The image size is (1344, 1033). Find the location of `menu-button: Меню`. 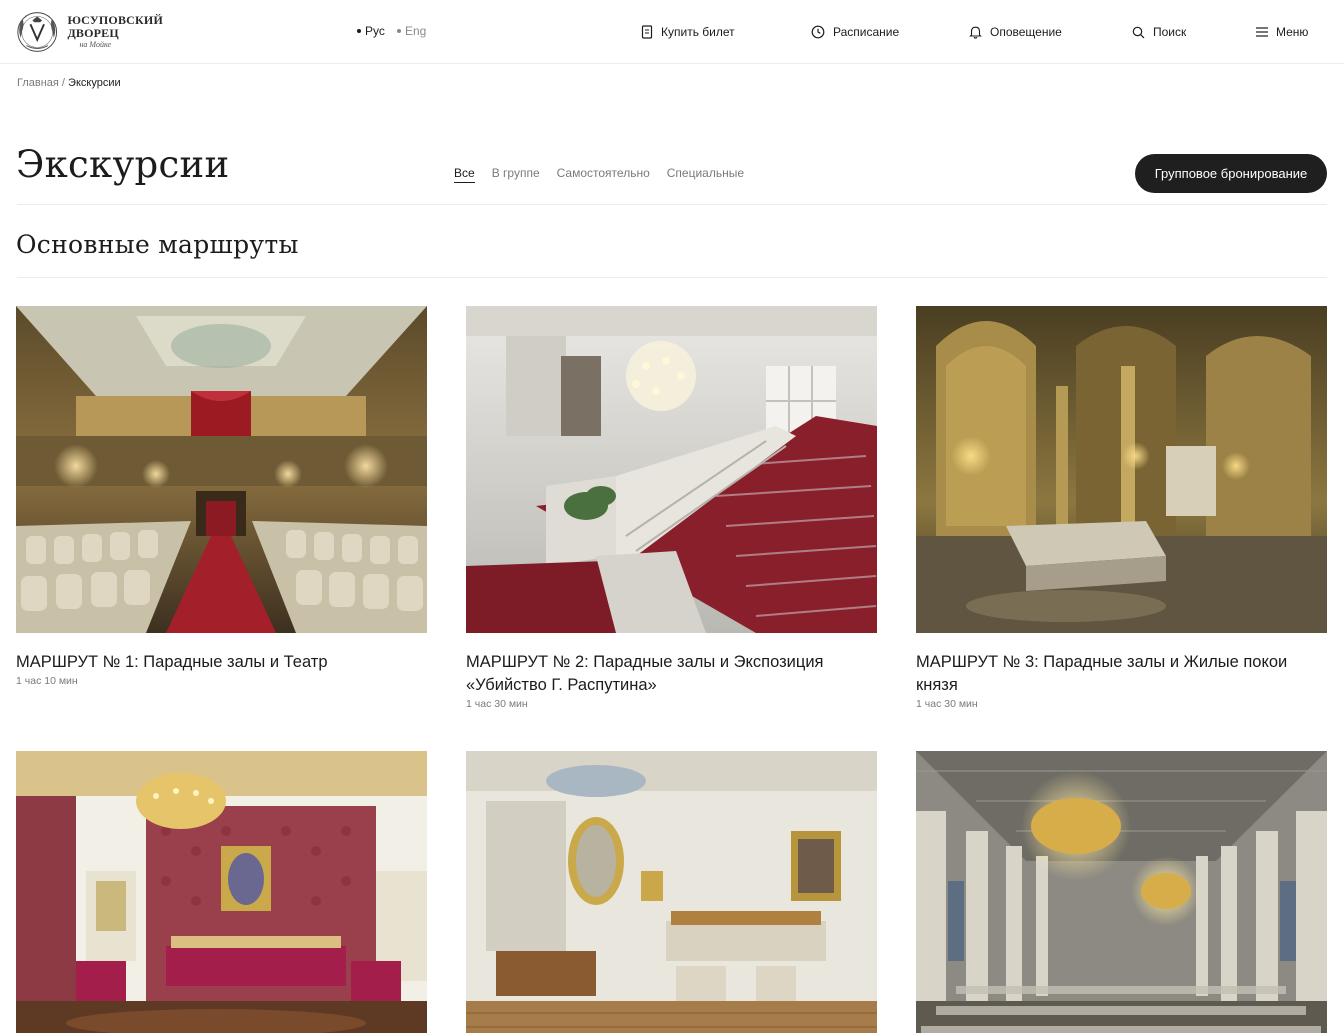

menu-button: Меню is located at coordinates (1282, 32).